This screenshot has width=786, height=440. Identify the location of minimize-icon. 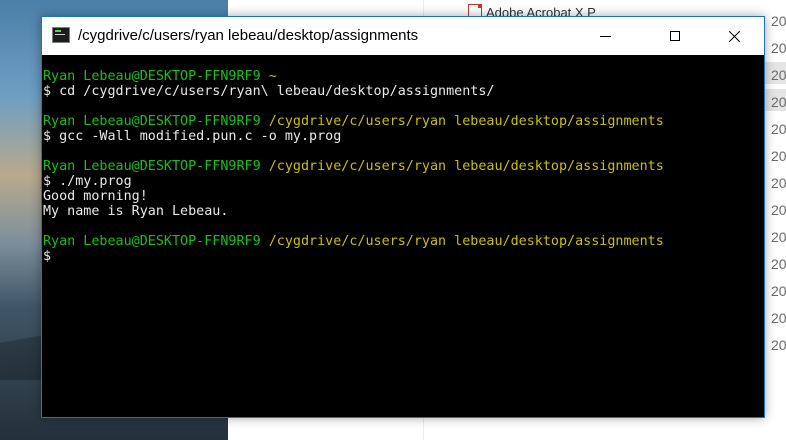
(605, 36).